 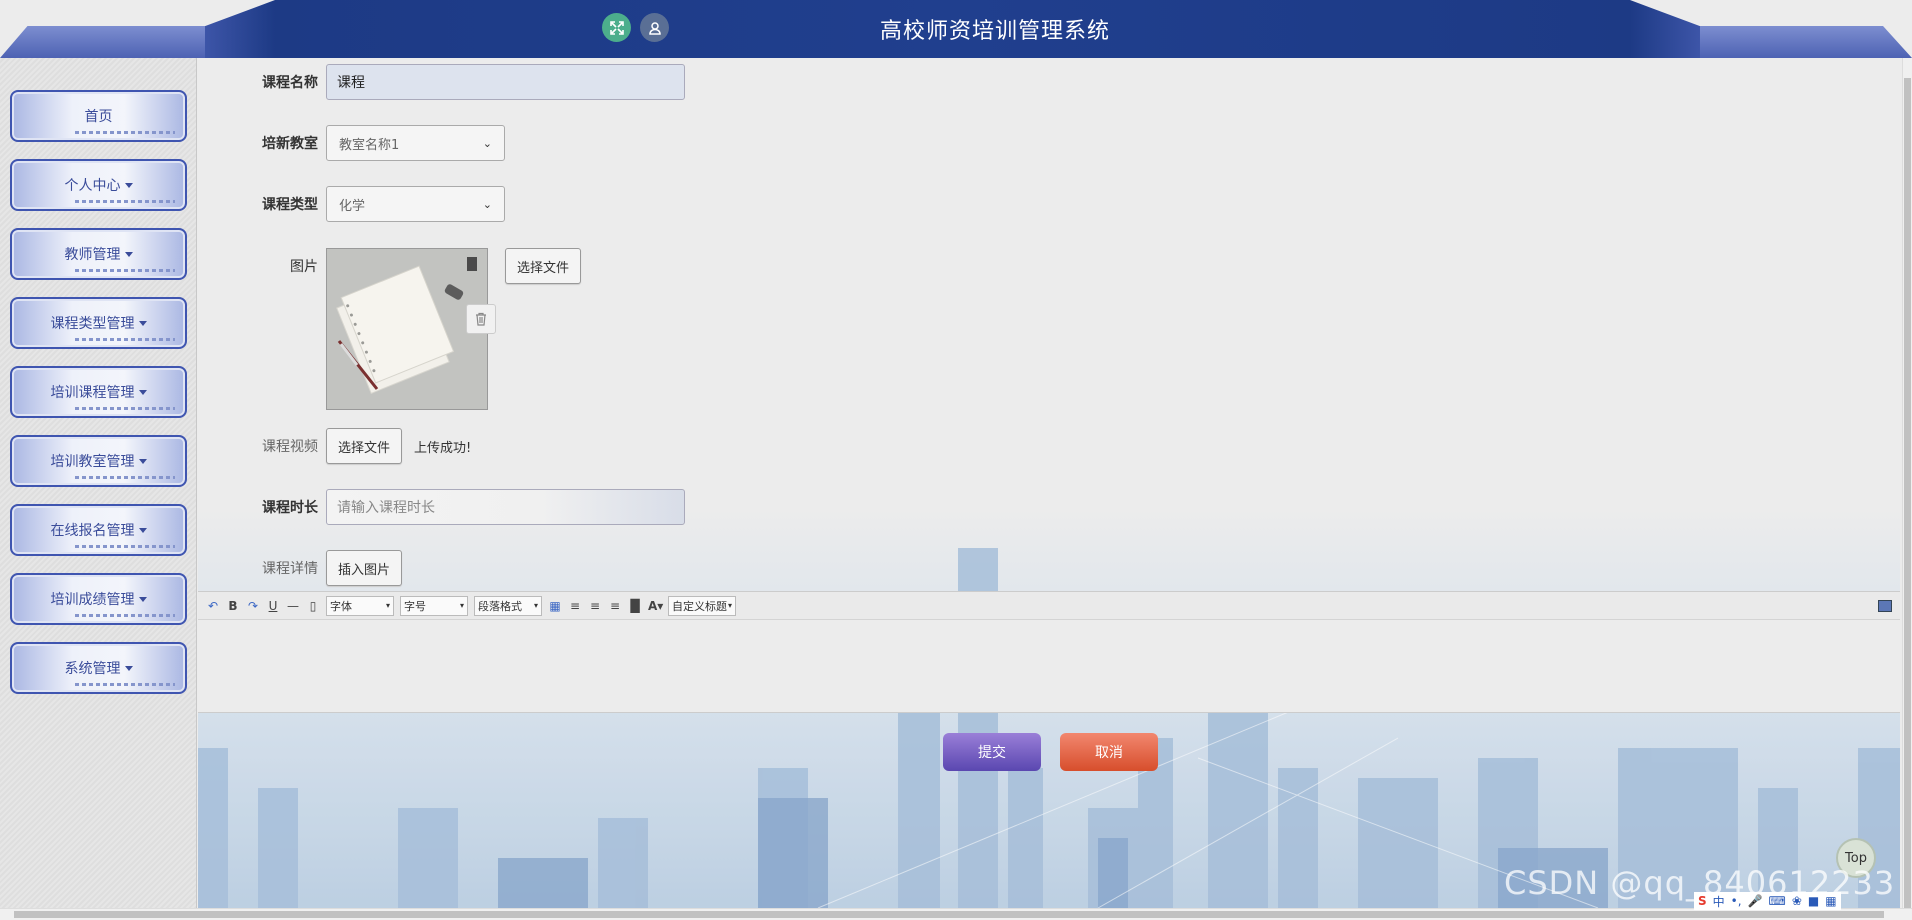 I want to click on grid-icon: ▦, so click(x=1830, y=901).